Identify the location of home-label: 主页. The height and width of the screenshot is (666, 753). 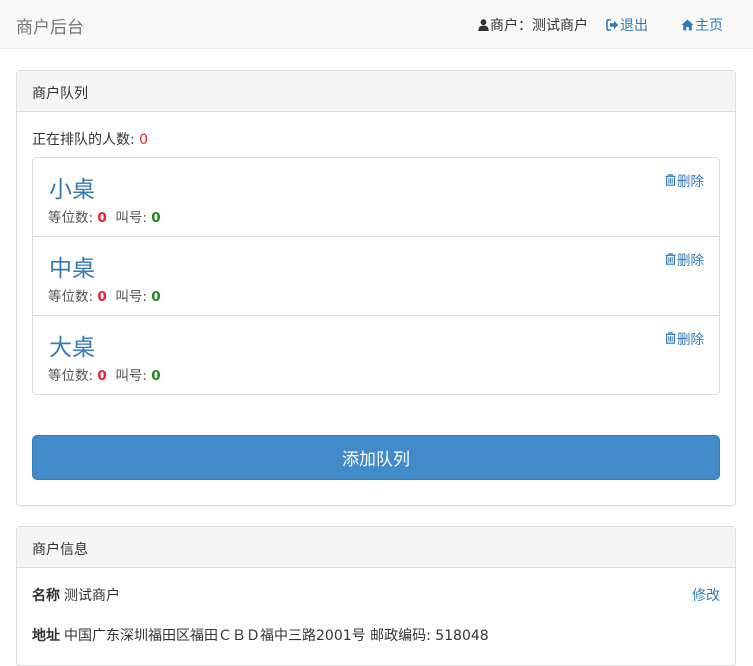
(709, 26).